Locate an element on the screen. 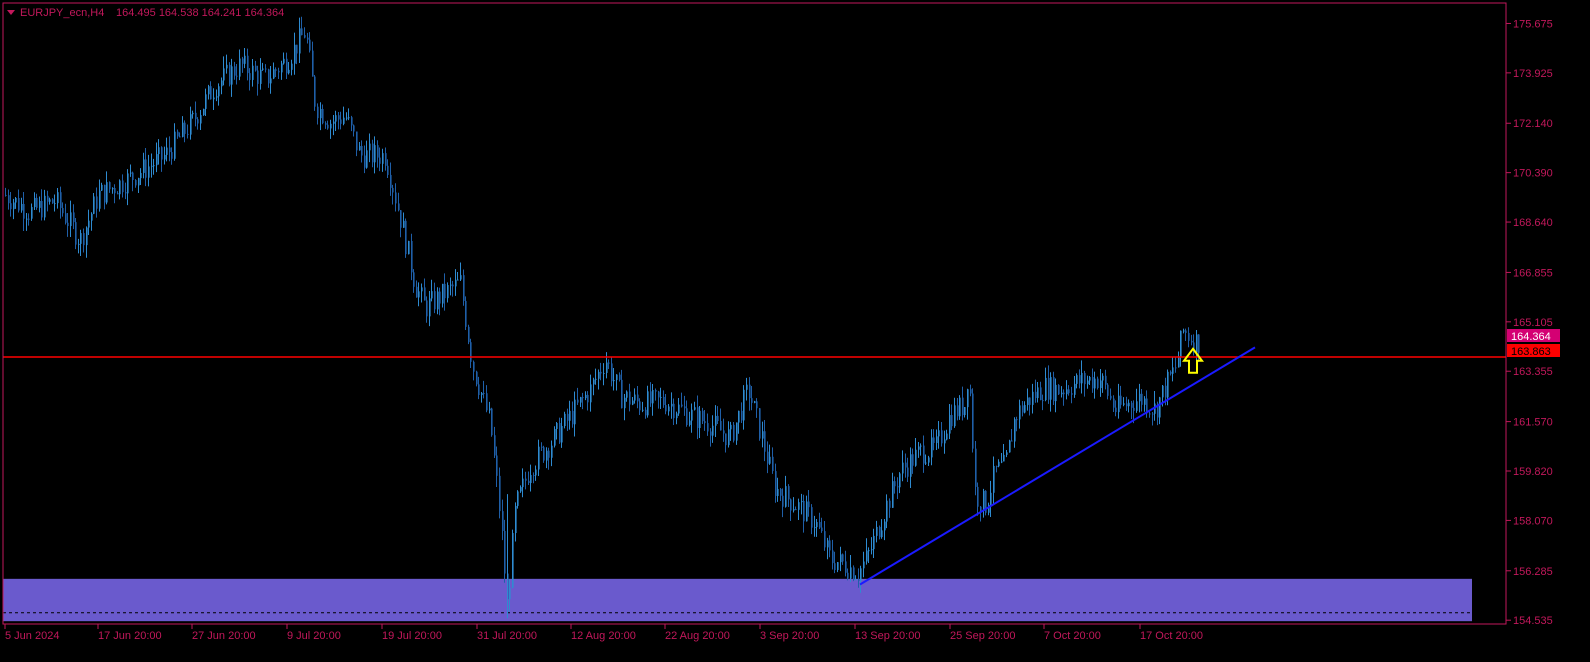  y-tick-label: 159.820 is located at coordinates (1533, 472).